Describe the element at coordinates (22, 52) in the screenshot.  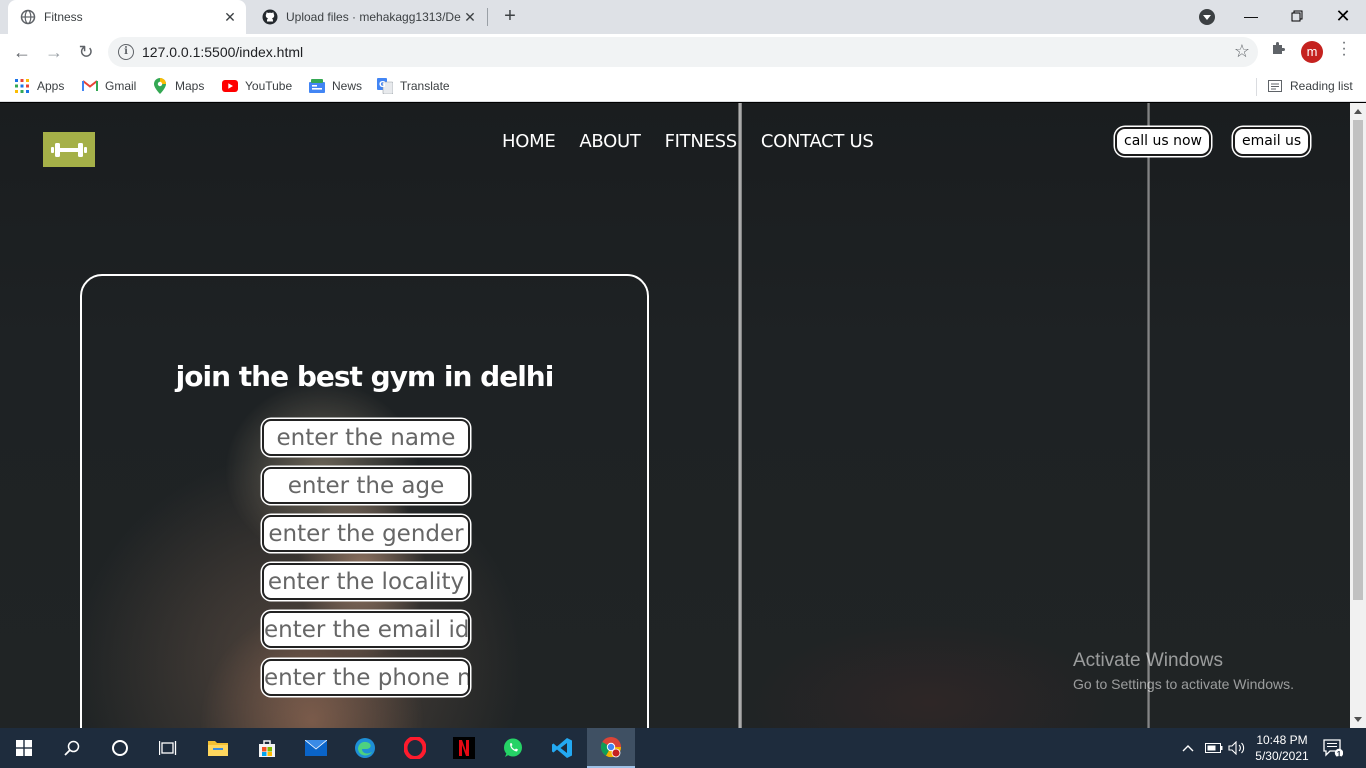
I see `back-icon: ←` at that location.